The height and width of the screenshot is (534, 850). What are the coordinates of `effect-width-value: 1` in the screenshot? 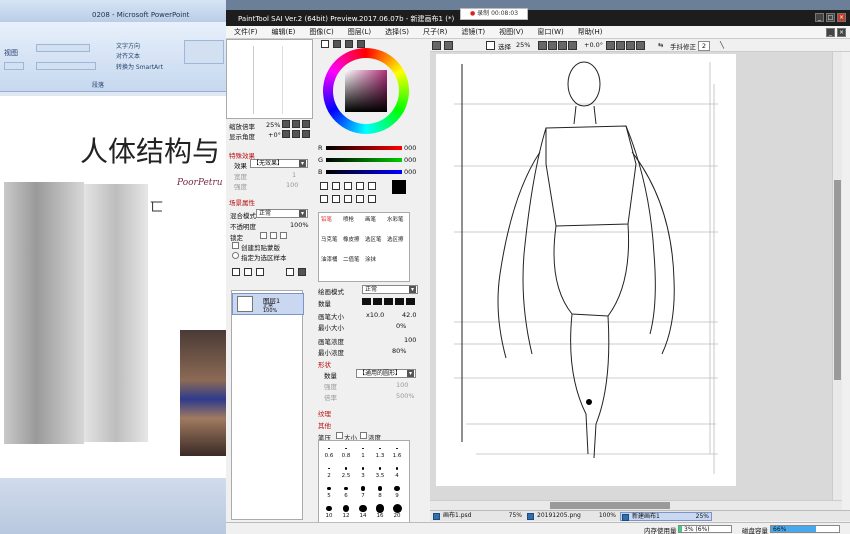 It's located at (294, 175).